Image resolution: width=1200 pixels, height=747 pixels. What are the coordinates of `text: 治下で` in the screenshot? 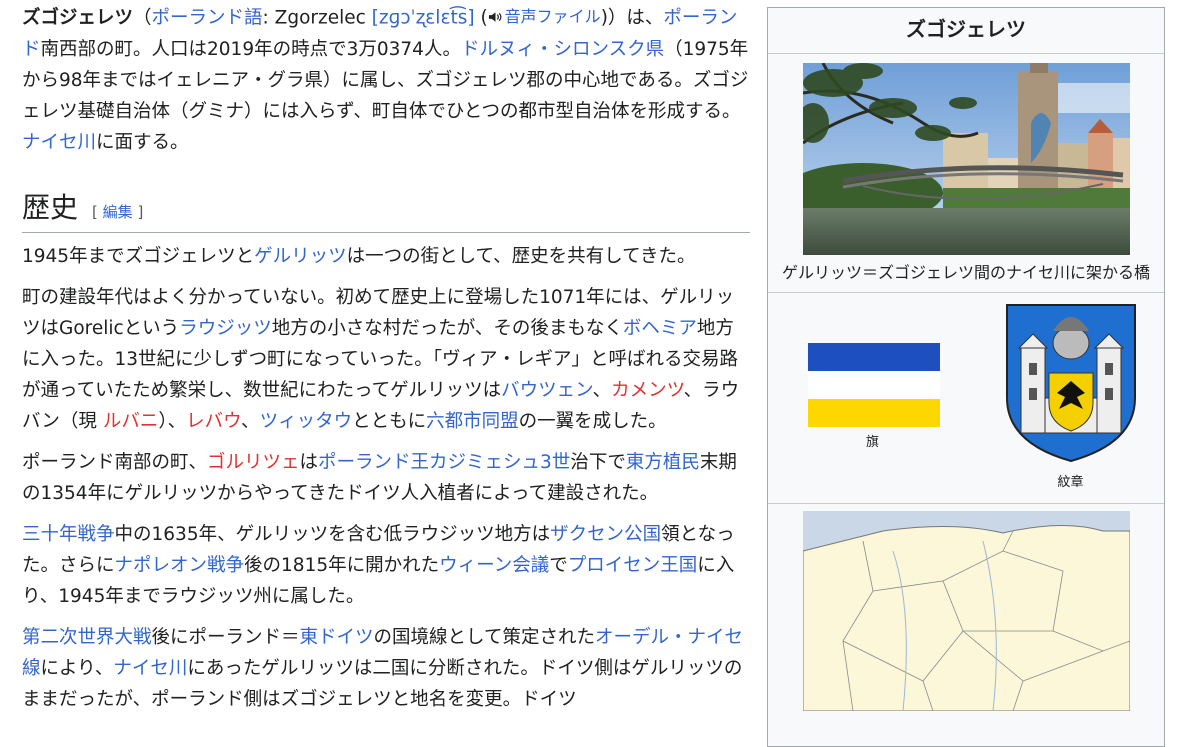 It's located at (598, 462).